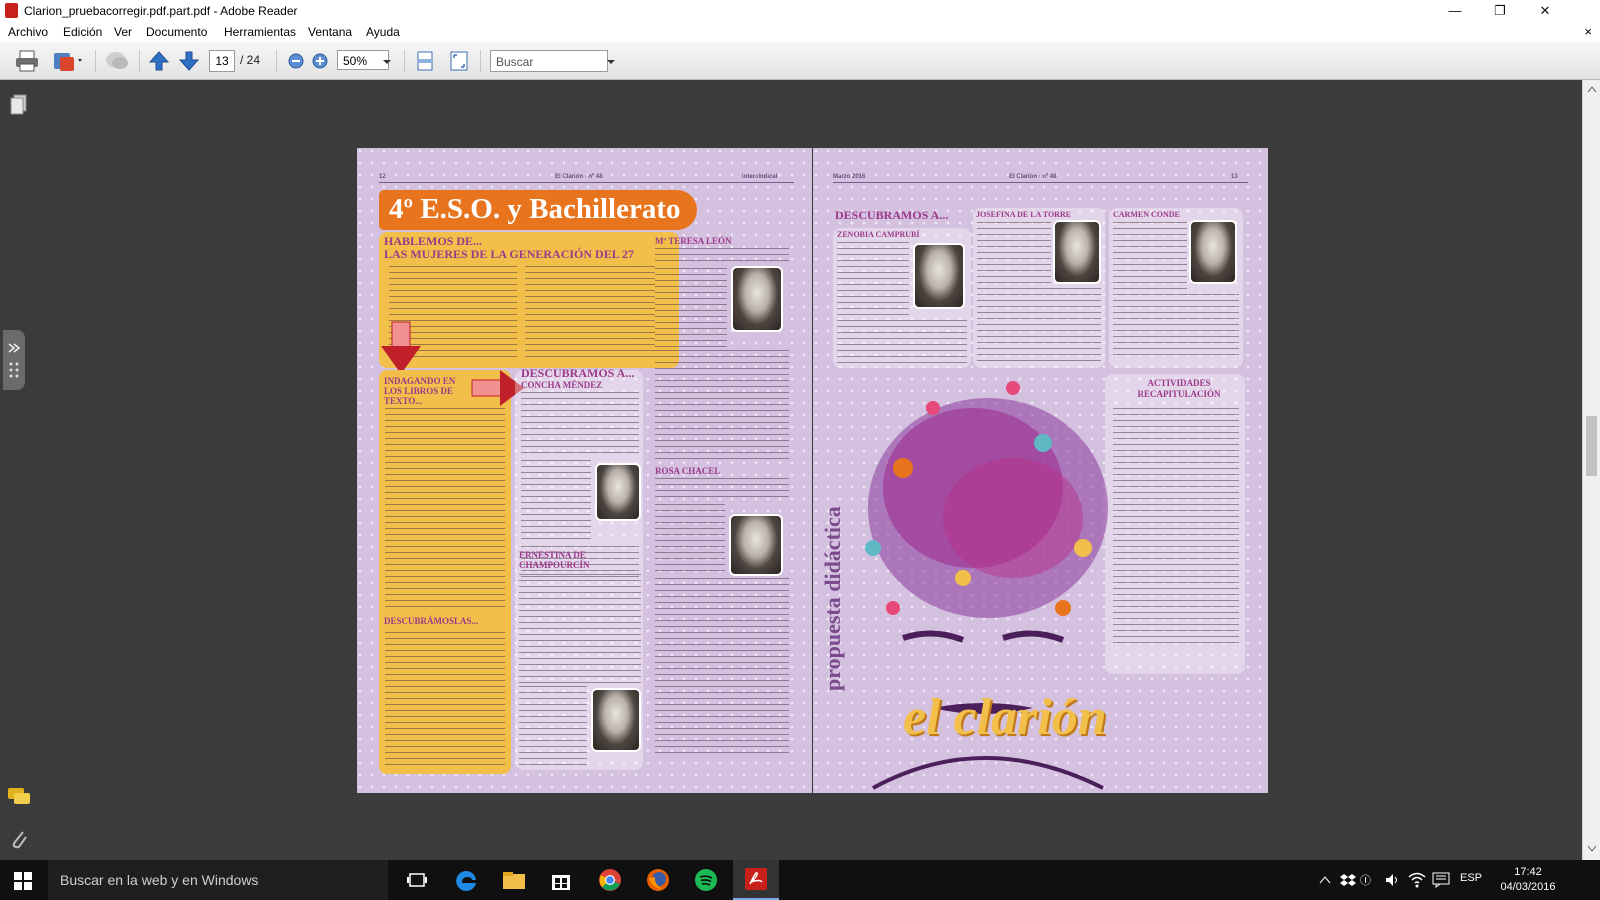  I want to click on menu-documento: Documento, so click(176, 32).